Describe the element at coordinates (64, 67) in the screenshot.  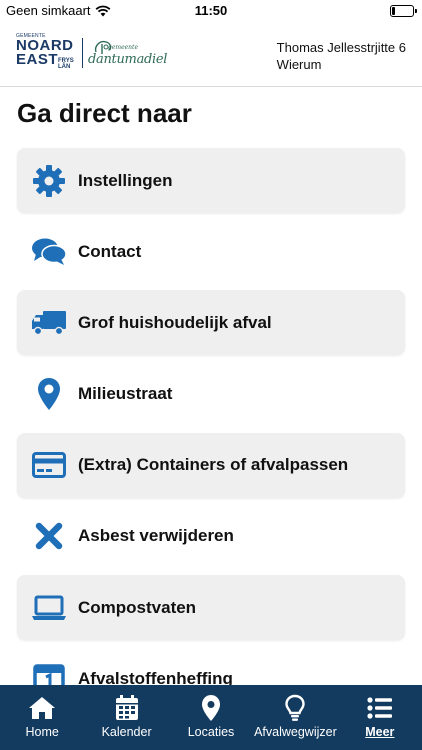
I see `logo-side2: LÂN` at that location.